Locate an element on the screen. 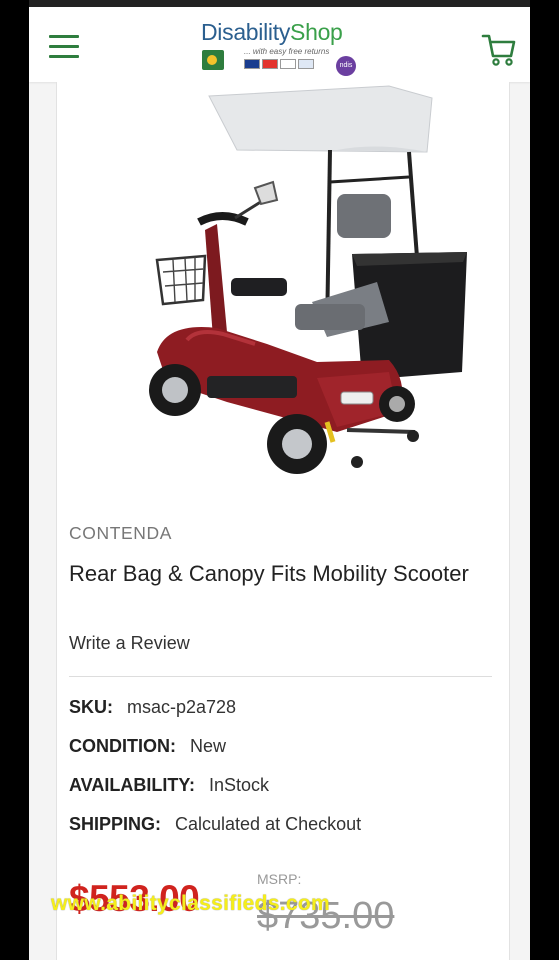  shopping-cart-icon is located at coordinates (499, 49).